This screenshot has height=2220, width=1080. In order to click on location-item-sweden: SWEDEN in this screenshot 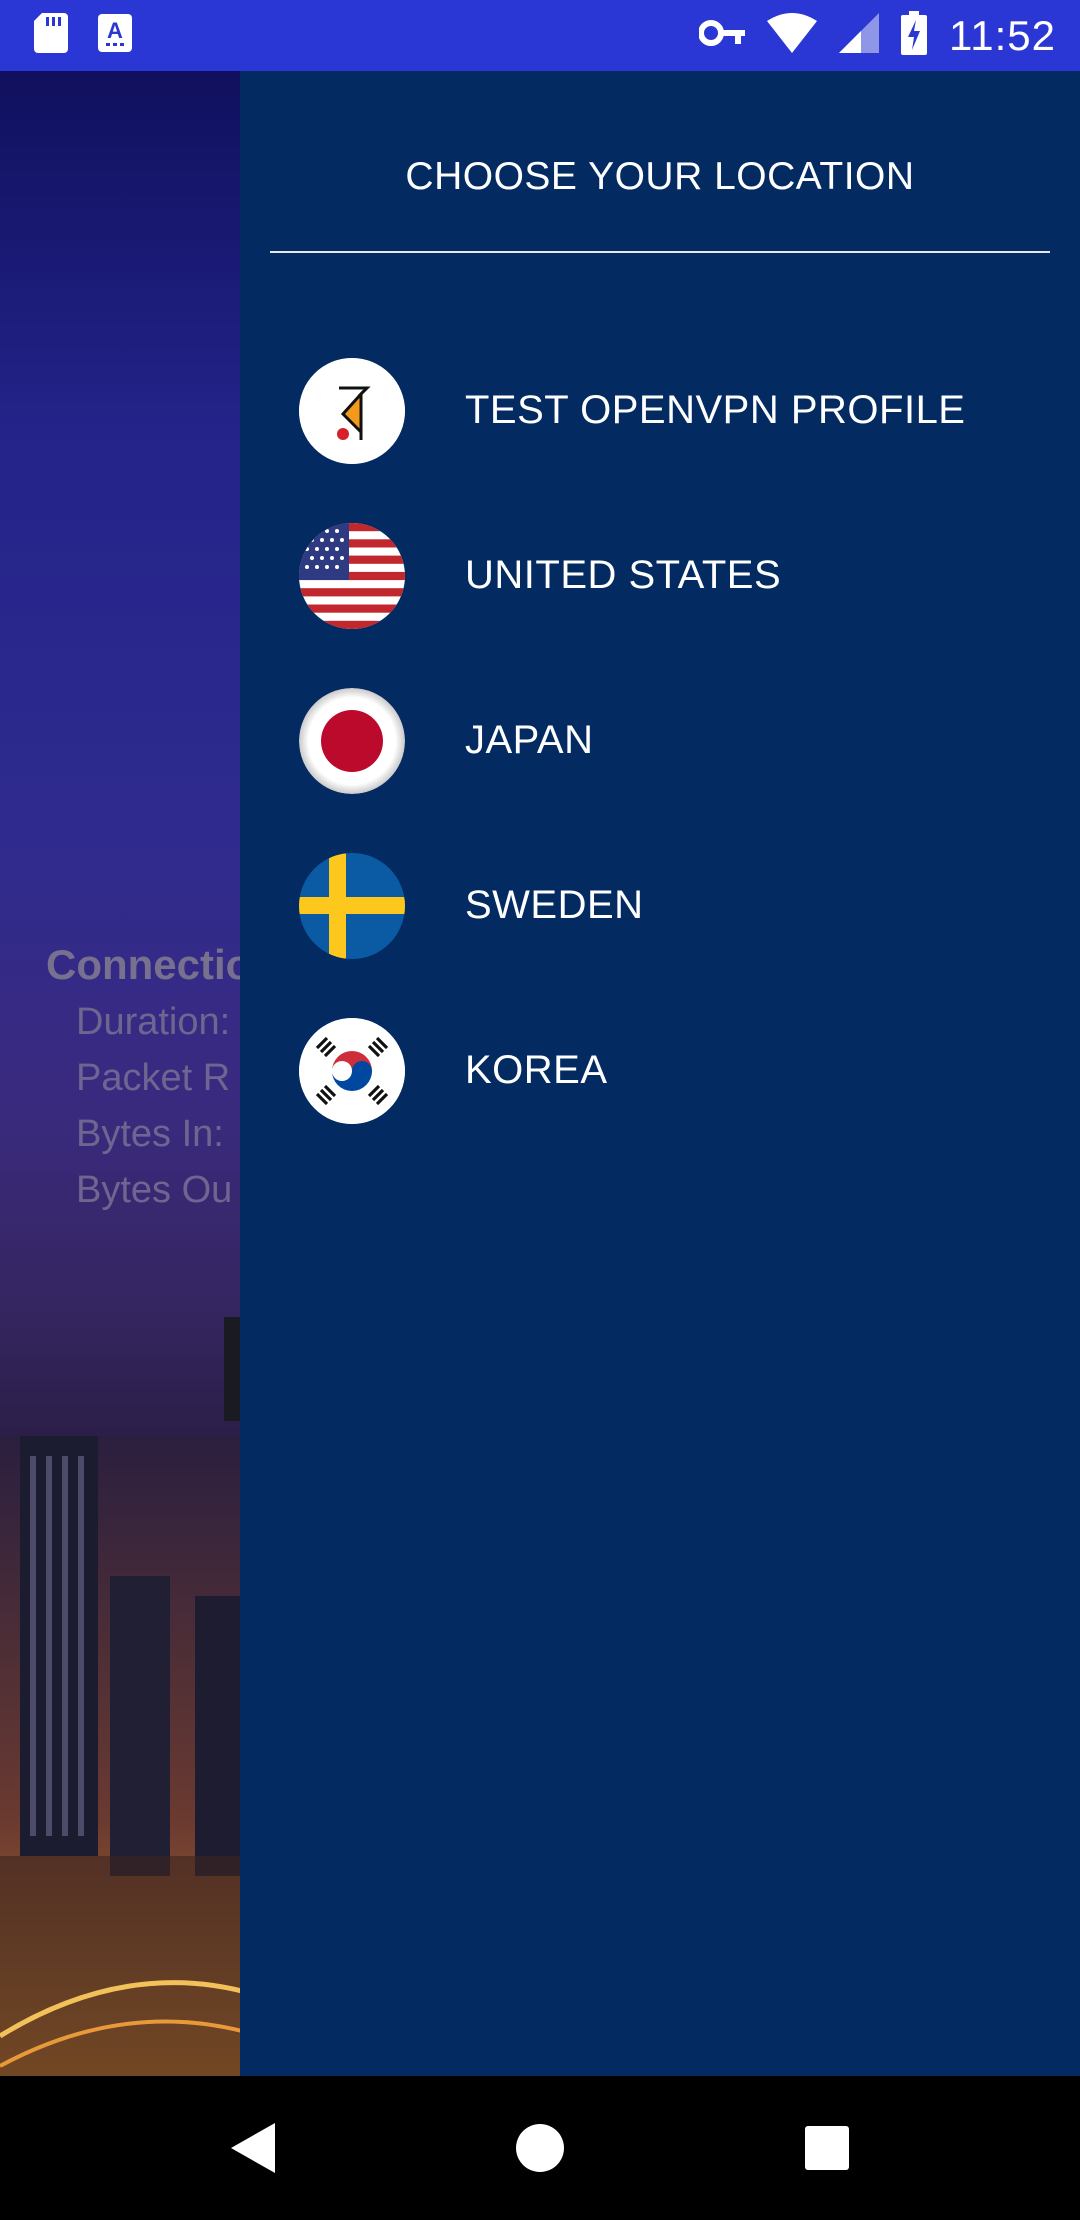, I will do `click(660, 905)`.